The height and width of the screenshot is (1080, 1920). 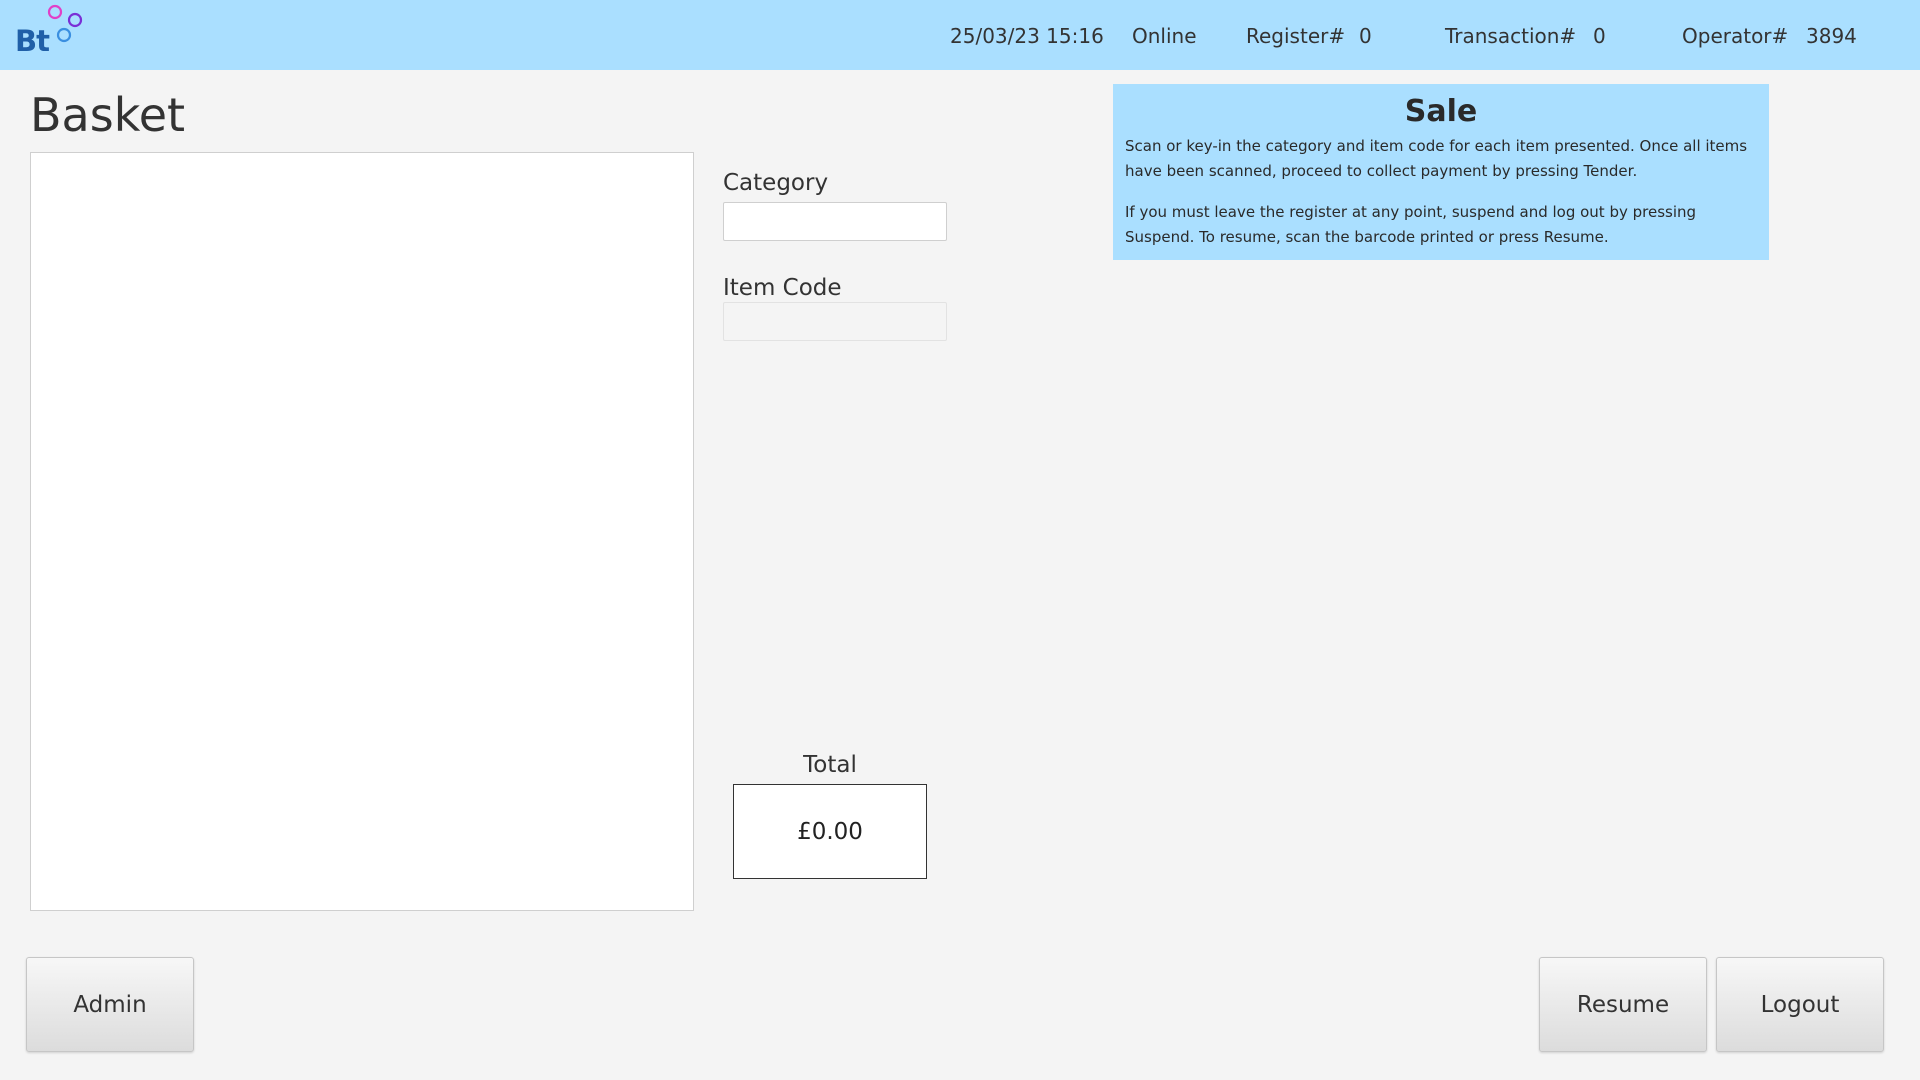 What do you see at coordinates (1296, 36) in the screenshot?
I see `register-label: Register#` at bounding box center [1296, 36].